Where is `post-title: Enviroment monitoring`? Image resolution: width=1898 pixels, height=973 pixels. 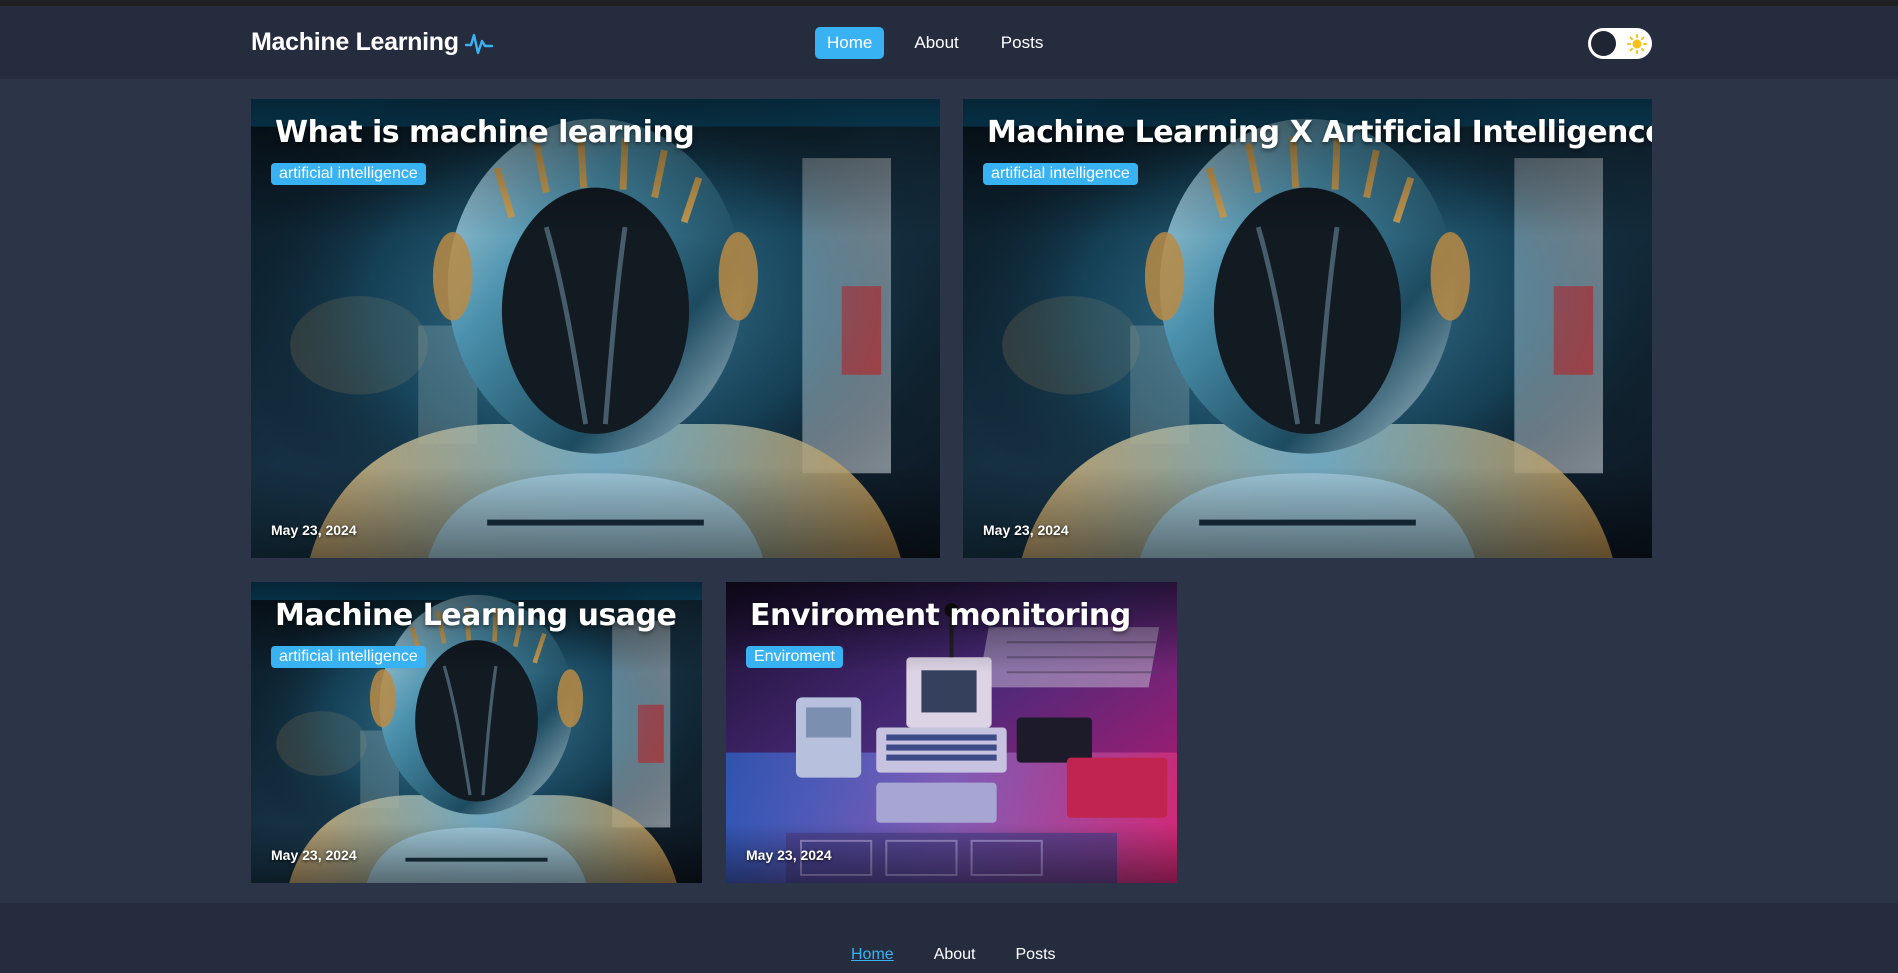 post-title: Enviroment monitoring is located at coordinates (940, 615).